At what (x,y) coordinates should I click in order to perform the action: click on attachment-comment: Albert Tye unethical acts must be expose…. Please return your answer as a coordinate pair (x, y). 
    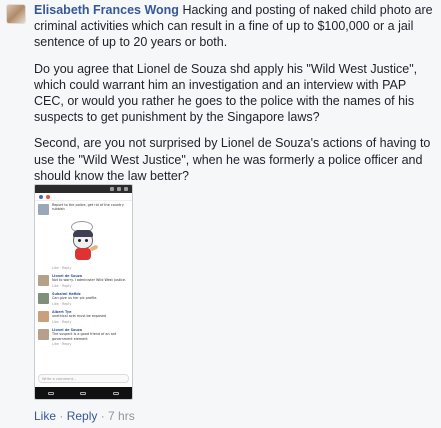
    Looking at the image, I should click on (83, 317).